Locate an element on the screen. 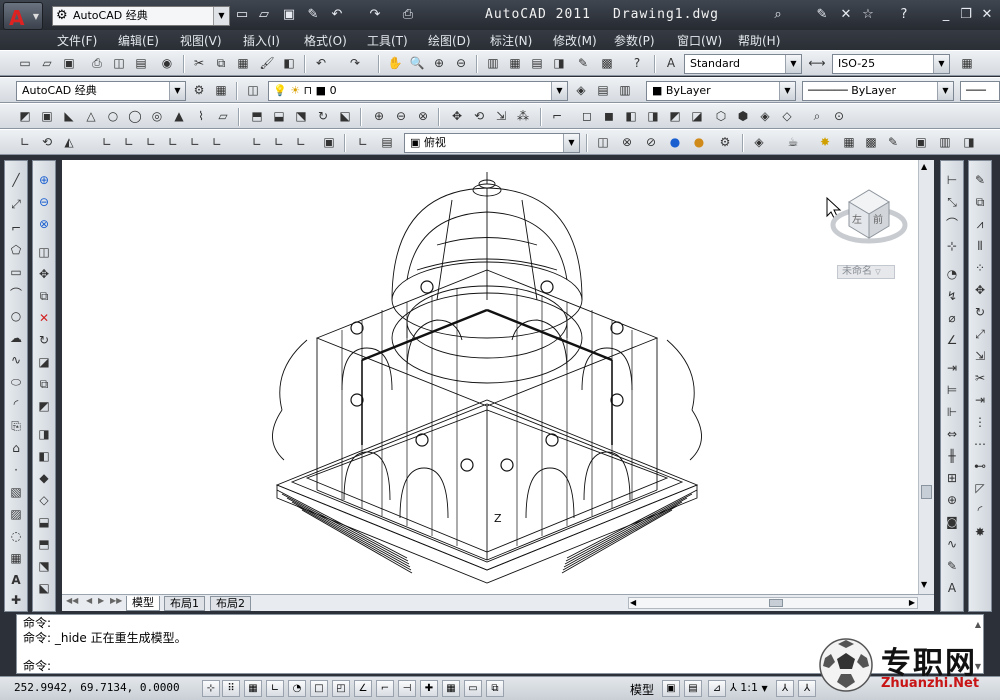  copy-faces-icon: ⧉ is located at coordinates (44, 384).